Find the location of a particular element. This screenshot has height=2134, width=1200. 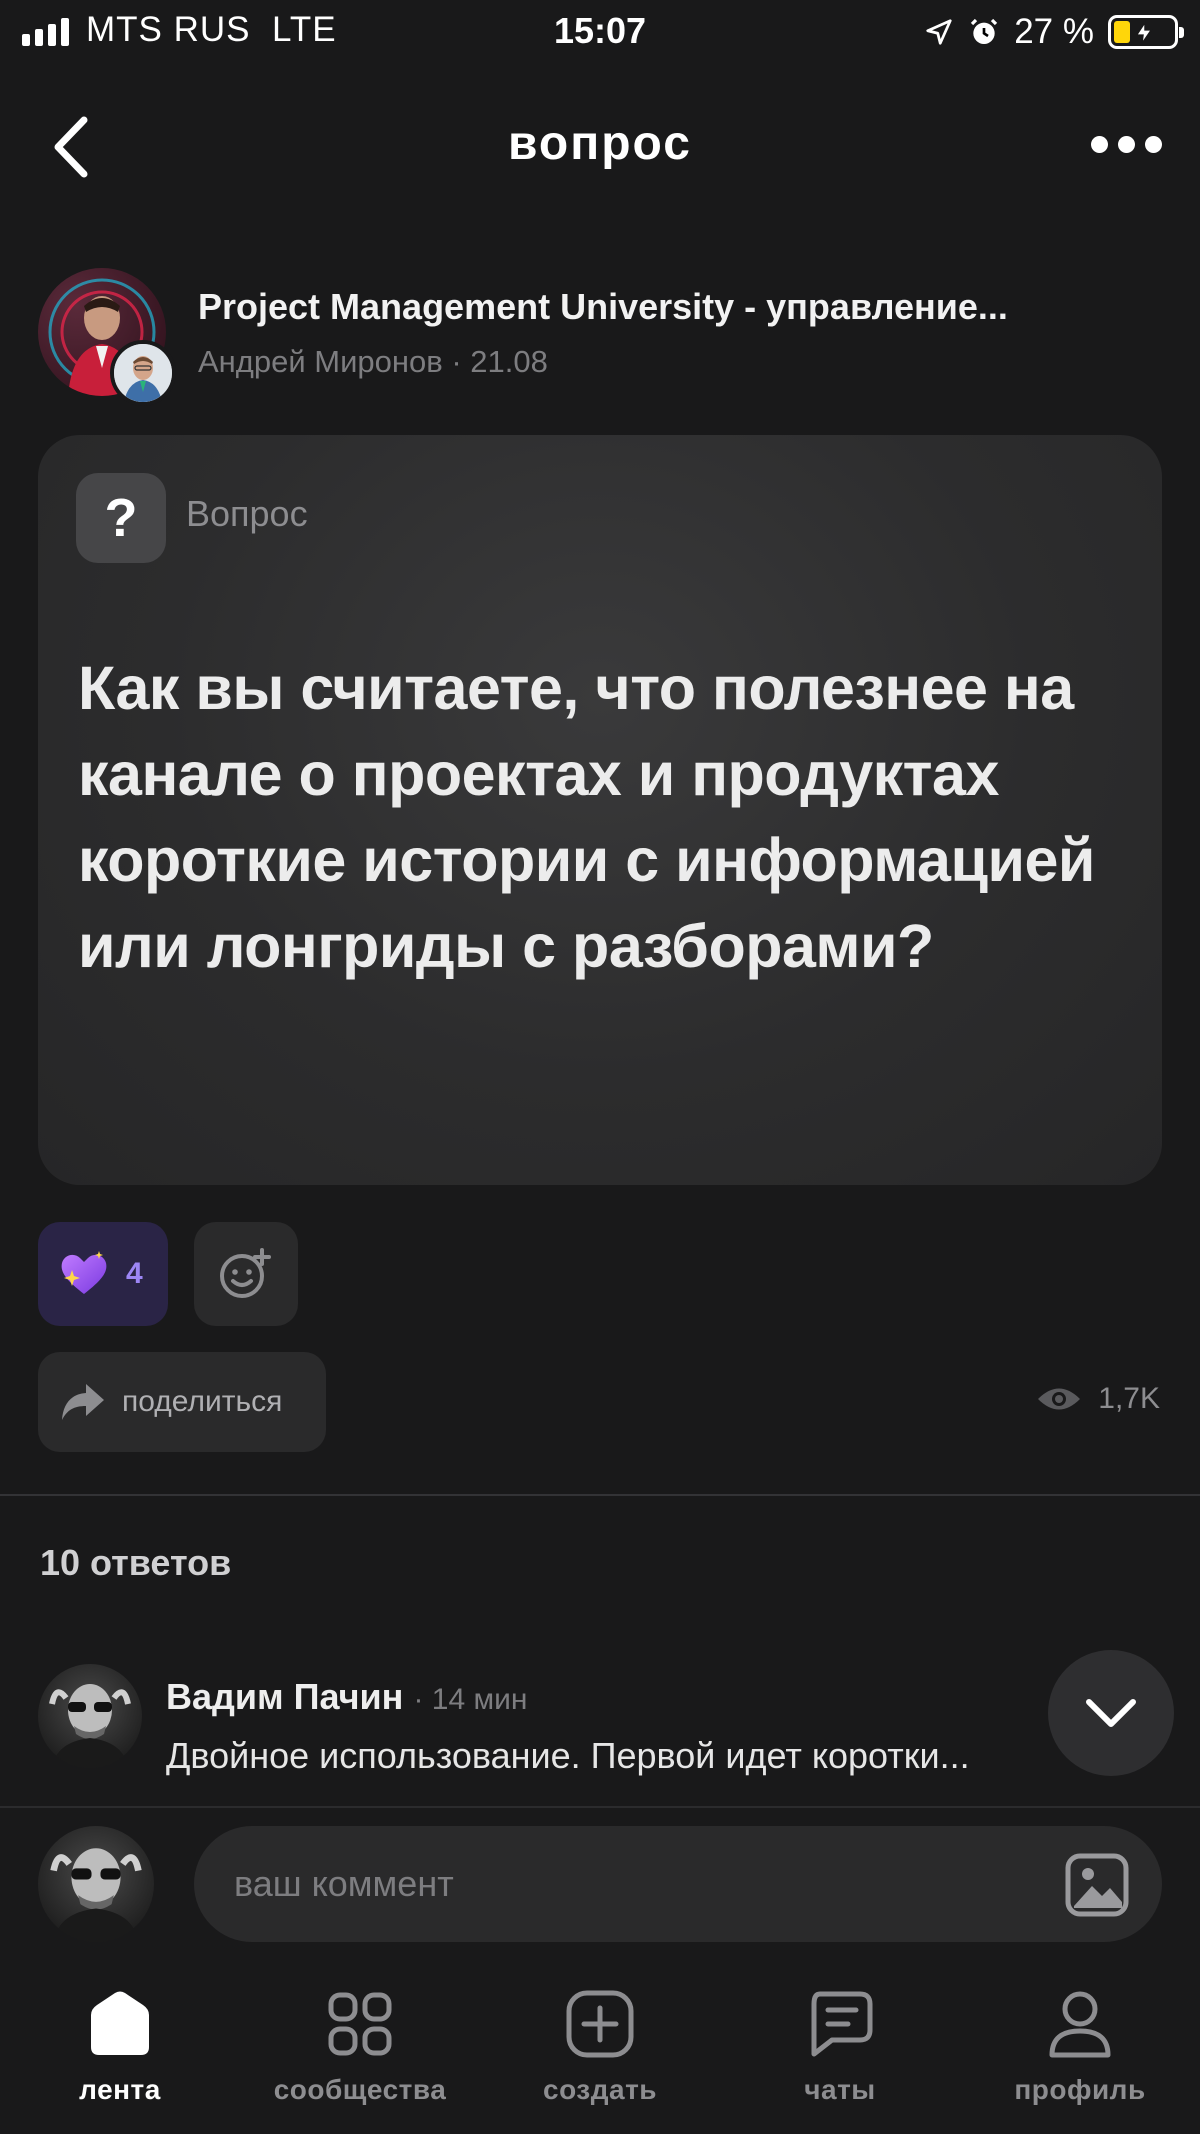

battery-percent: 27 % is located at coordinates (1054, 31).